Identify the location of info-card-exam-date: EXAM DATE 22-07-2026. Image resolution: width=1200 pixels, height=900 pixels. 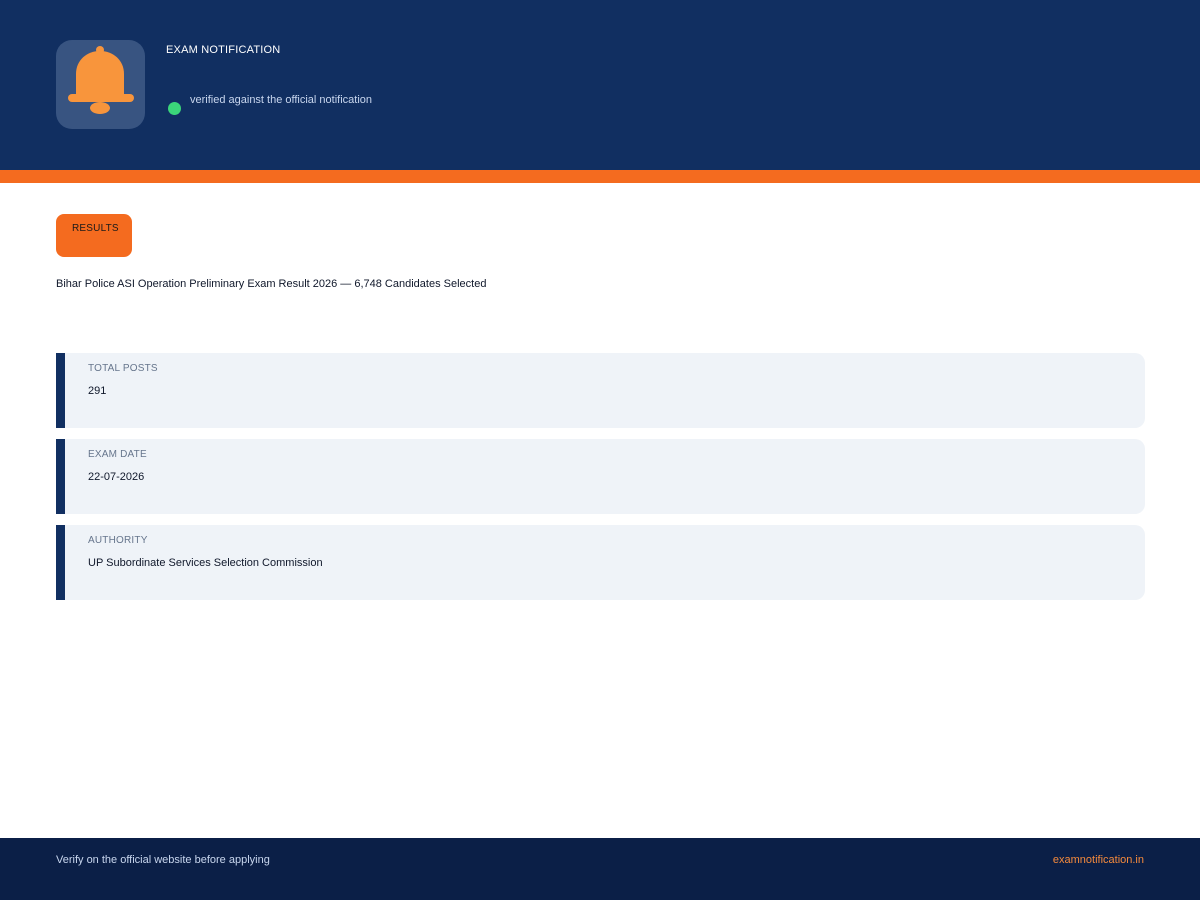
(600, 476).